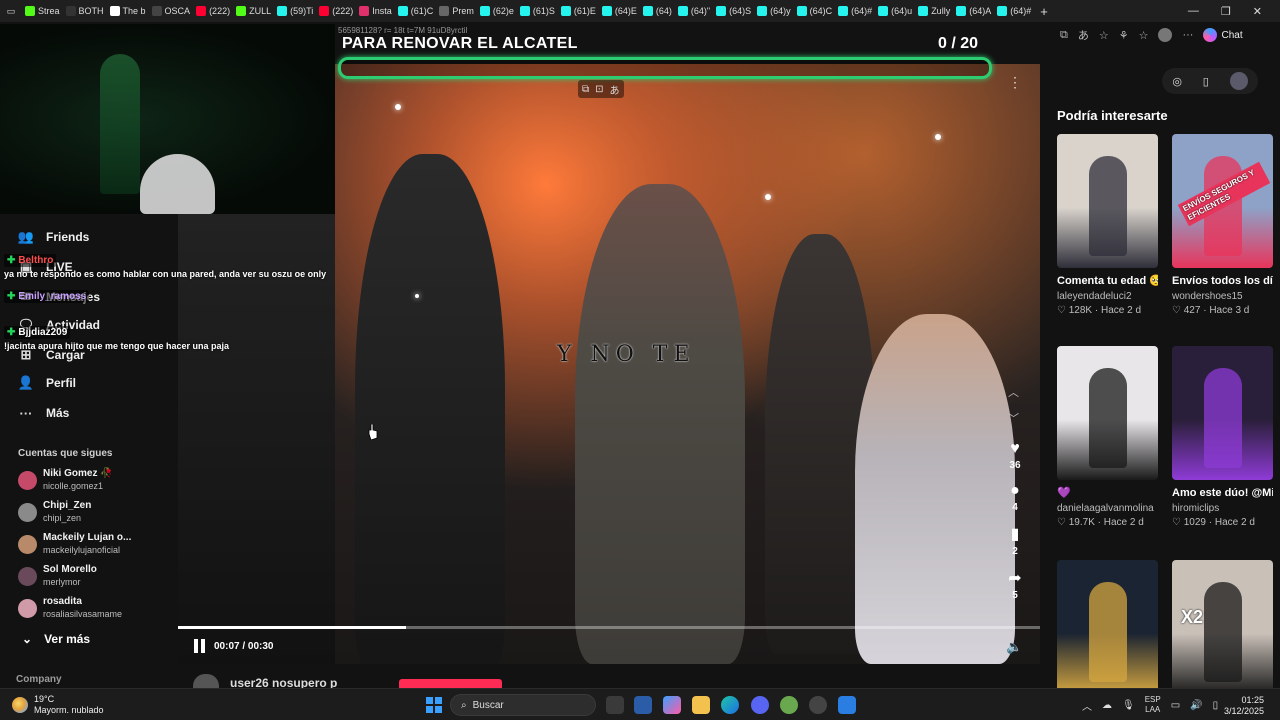 This screenshot has width=1280, height=720. Describe the element at coordinates (537, 11) in the screenshot. I see `browser-tab: (61)S` at that location.